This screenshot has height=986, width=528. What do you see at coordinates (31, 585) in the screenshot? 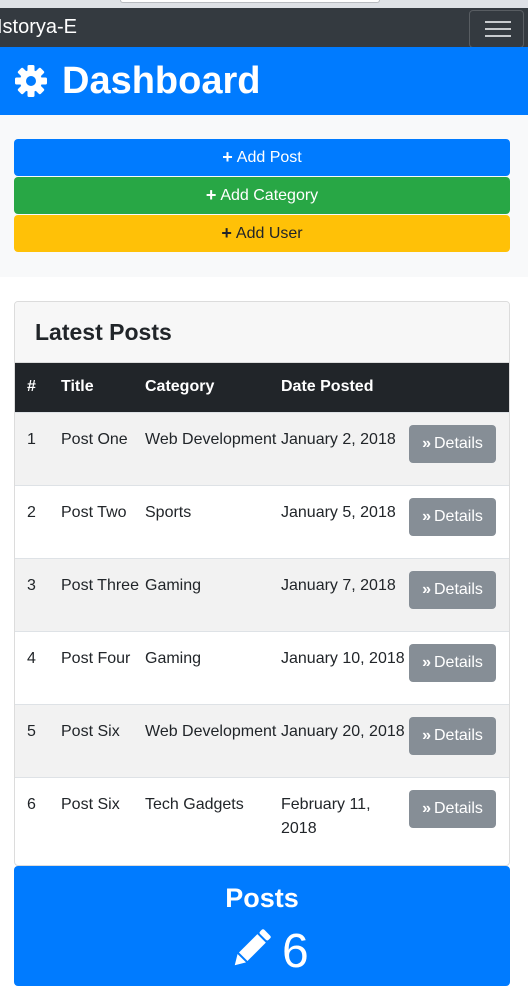
I see `post-number: 3` at bounding box center [31, 585].